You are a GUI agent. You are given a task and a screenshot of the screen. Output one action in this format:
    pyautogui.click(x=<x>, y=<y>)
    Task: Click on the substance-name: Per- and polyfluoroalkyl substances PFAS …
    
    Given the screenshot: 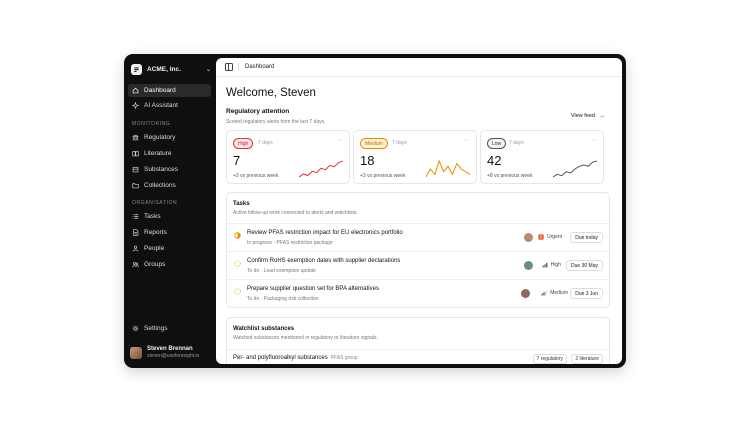 What is the action you would take?
    pyautogui.click(x=295, y=358)
    